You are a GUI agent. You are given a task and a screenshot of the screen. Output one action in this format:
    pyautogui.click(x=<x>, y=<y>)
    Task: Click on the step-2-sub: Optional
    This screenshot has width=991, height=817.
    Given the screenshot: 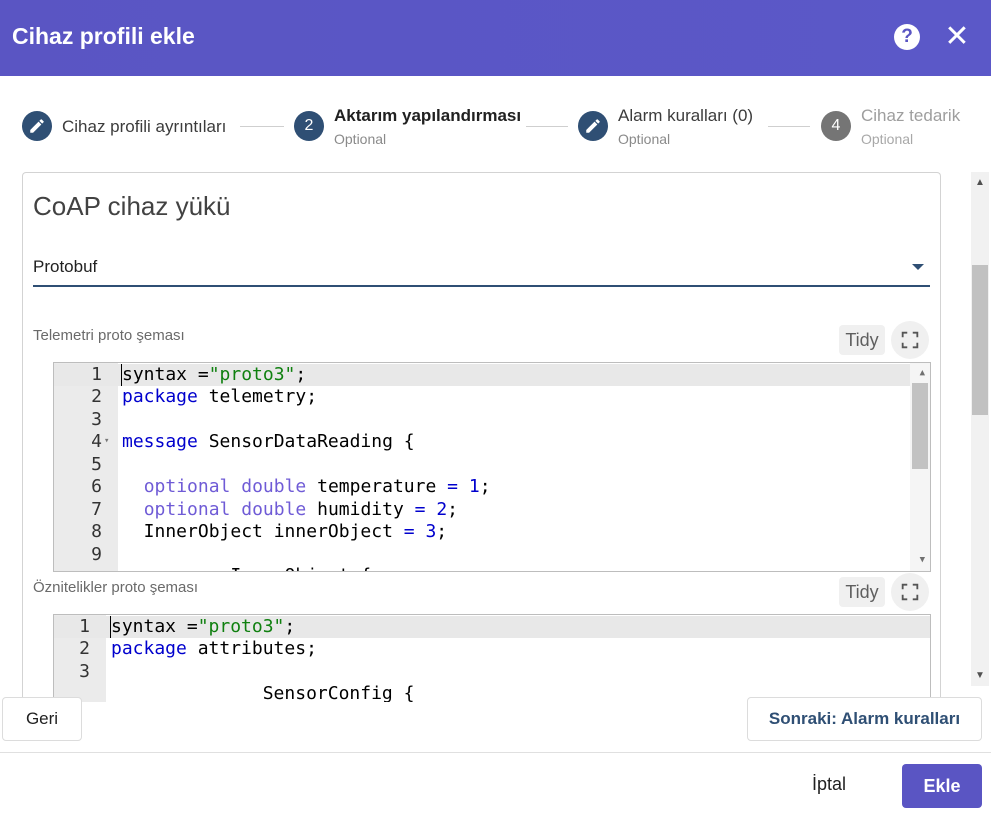 What is the action you would take?
    pyautogui.click(x=360, y=139)
    